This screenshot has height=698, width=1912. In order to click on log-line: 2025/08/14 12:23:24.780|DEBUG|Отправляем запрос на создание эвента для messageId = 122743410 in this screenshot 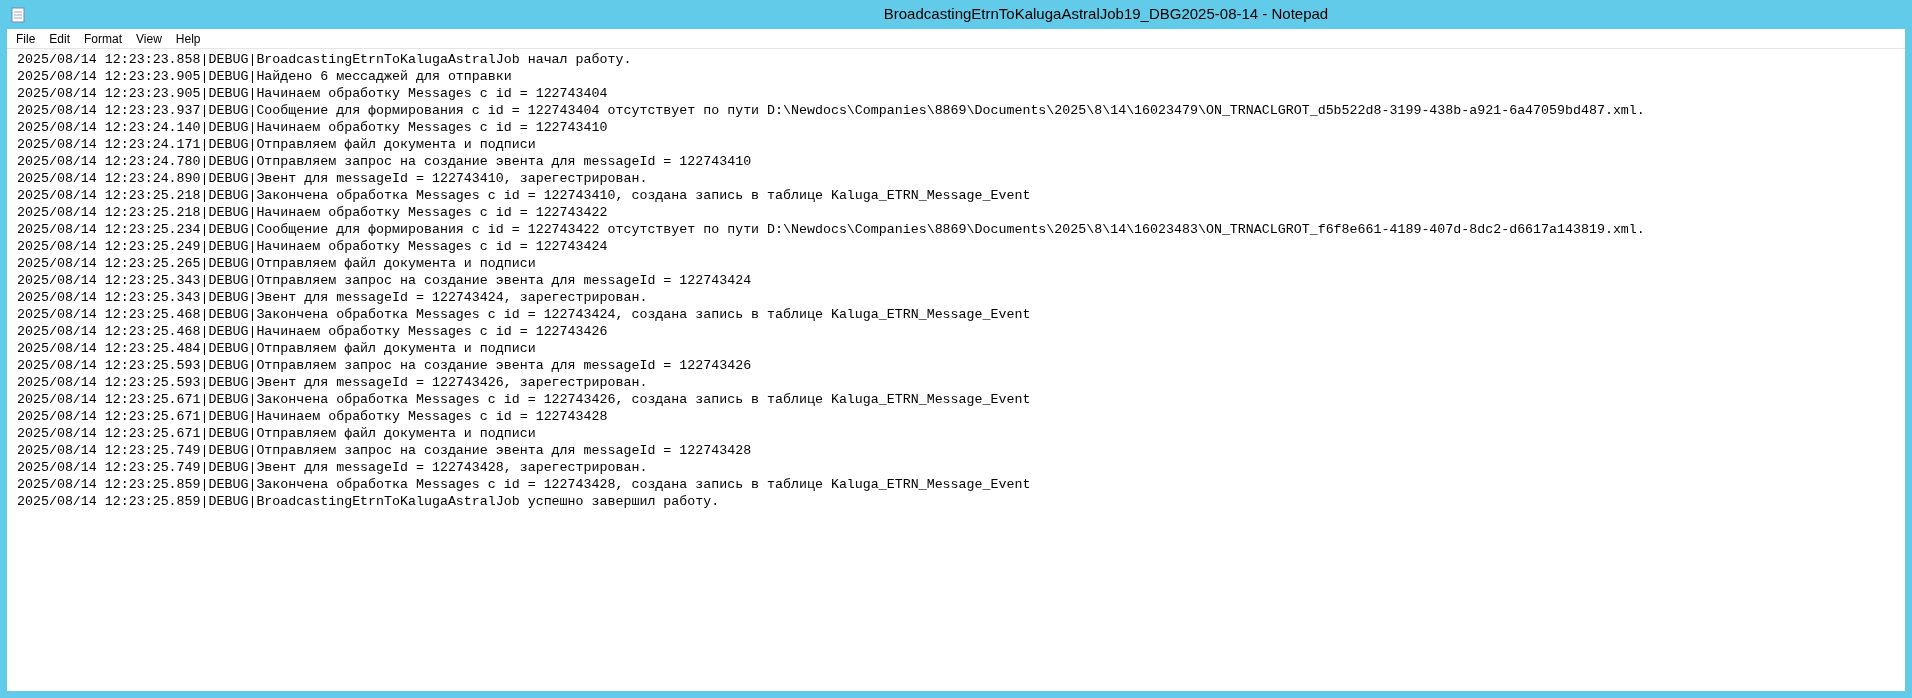, I will do `click(384, 161)`.